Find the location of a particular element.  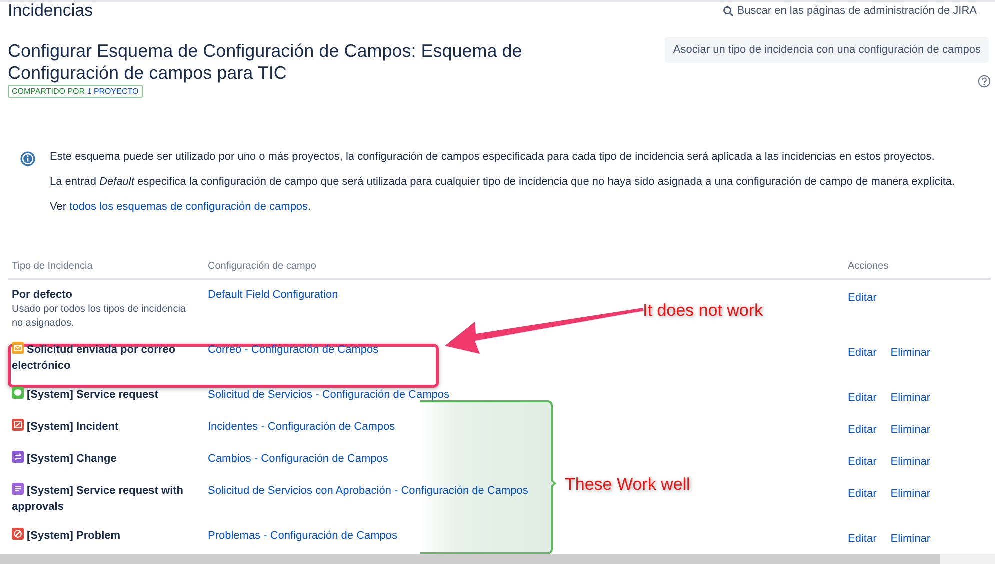

issue-type-name: [System] Service request is located at coordinates (106, 395).